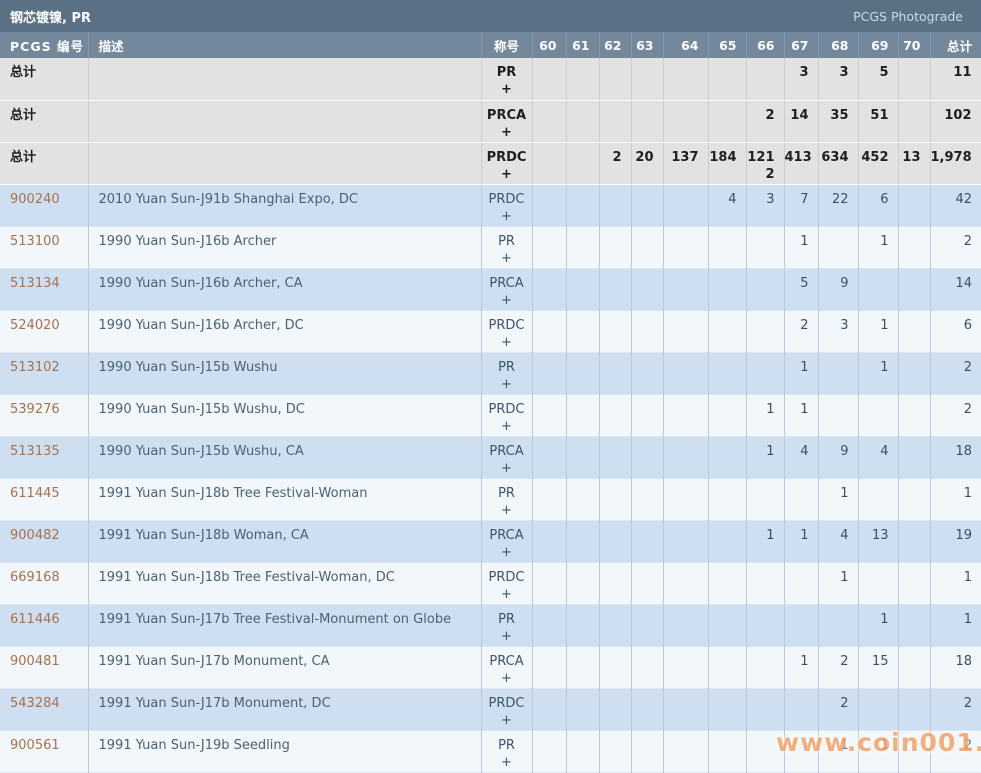 The width and height of the screenshot is (981, 773). What do you see at coordinates (801, 331) in the screenshot?
I see `grade-count-cell: 2` at bounding box center [801, 331].